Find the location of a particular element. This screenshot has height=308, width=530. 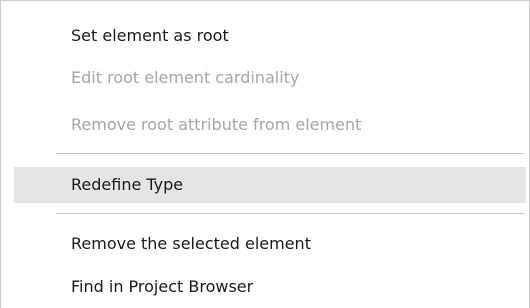

menu-item-remove-selected-element: Remove the selected element is located at coordinates (265, 244).